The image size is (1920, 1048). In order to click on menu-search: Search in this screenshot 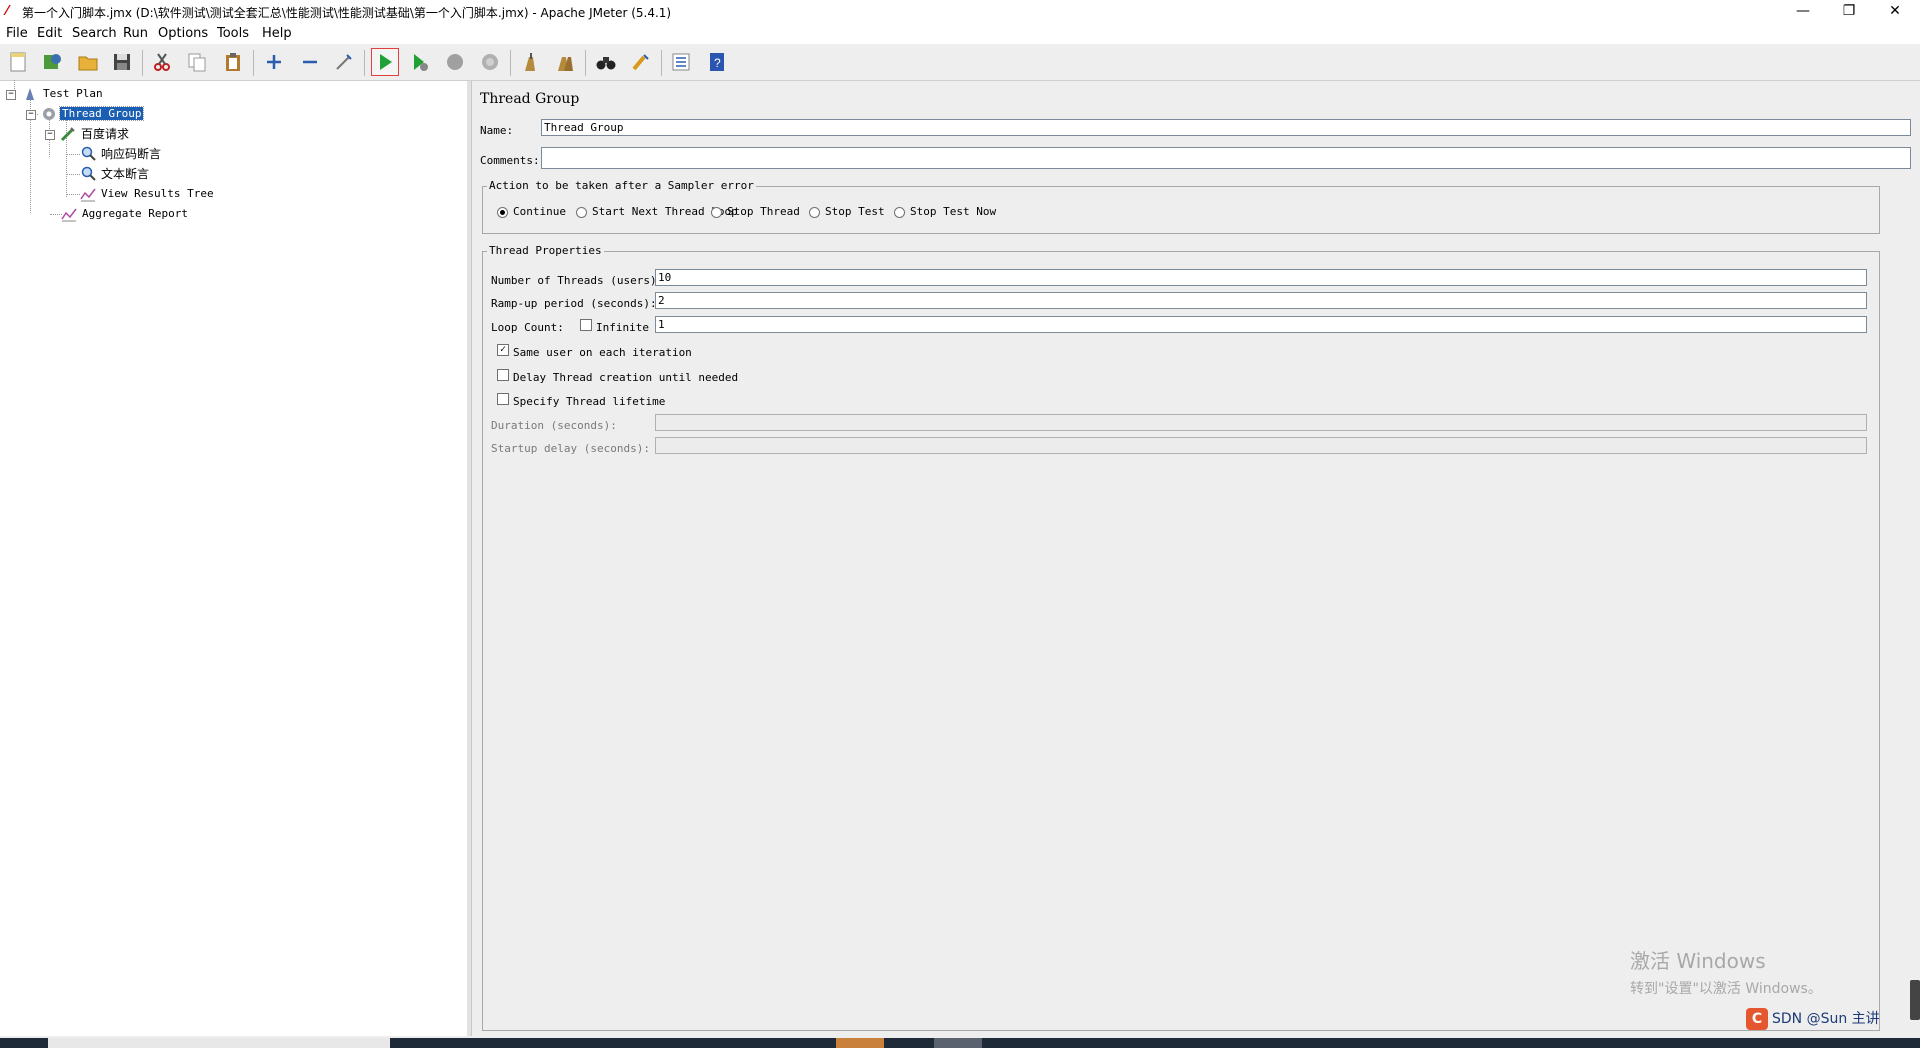, I will do `click(94, 33)`.